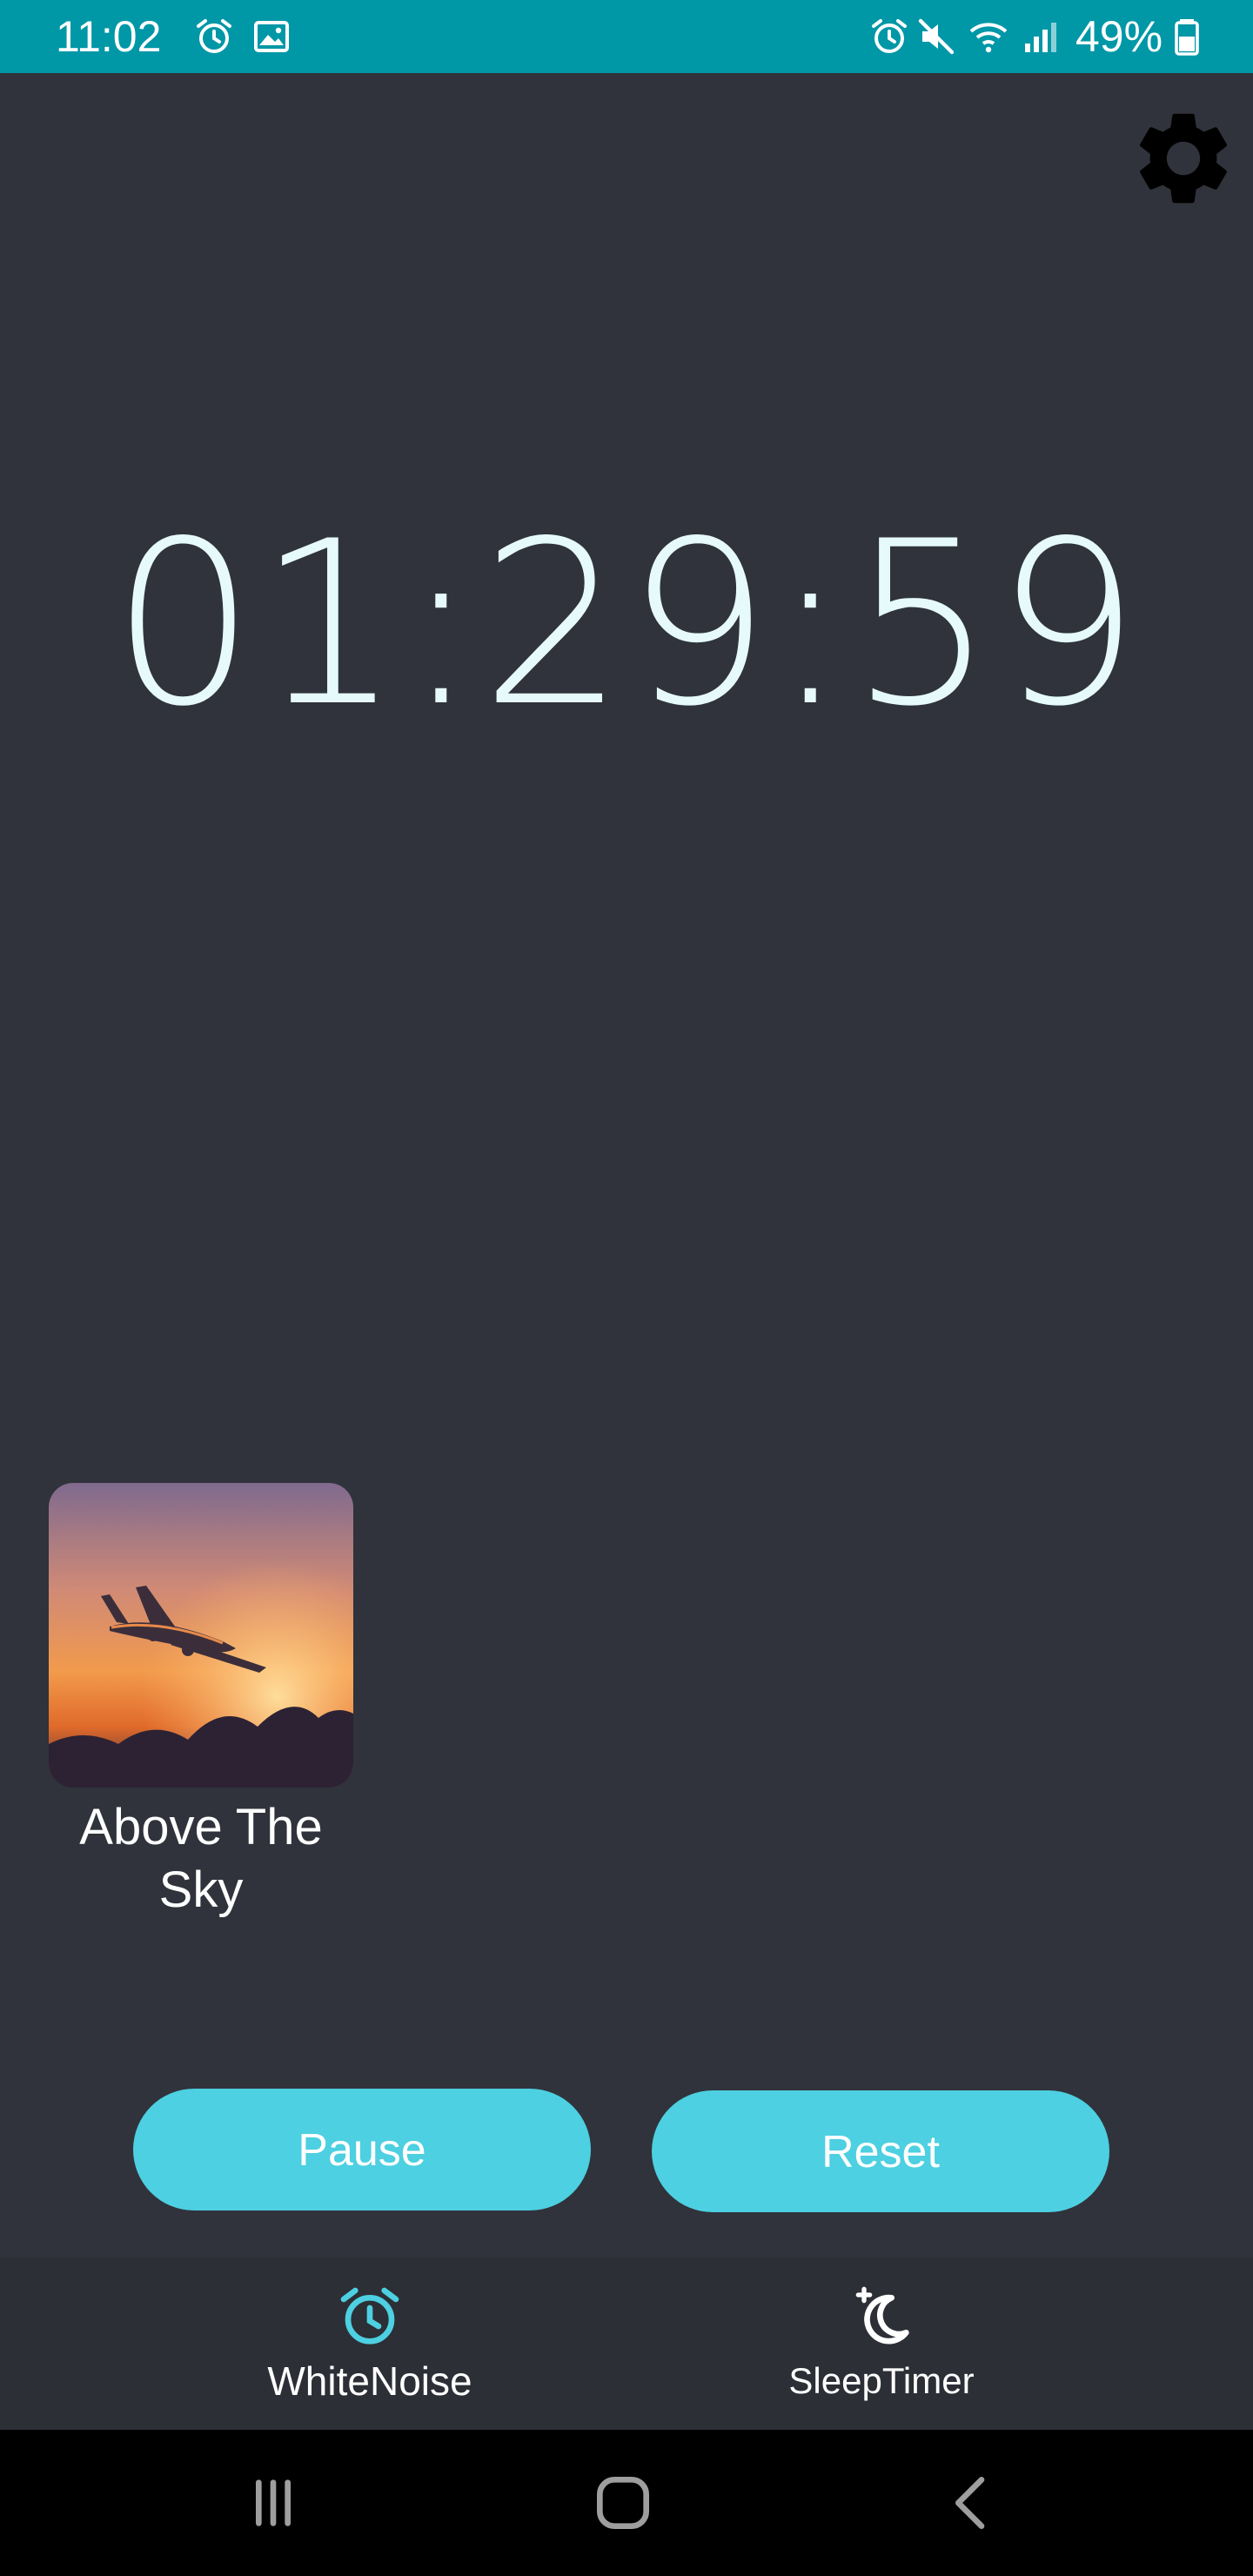  Describe the element at coordinates (623, 2503) in the screenshot. I see `home-icon` at that location.